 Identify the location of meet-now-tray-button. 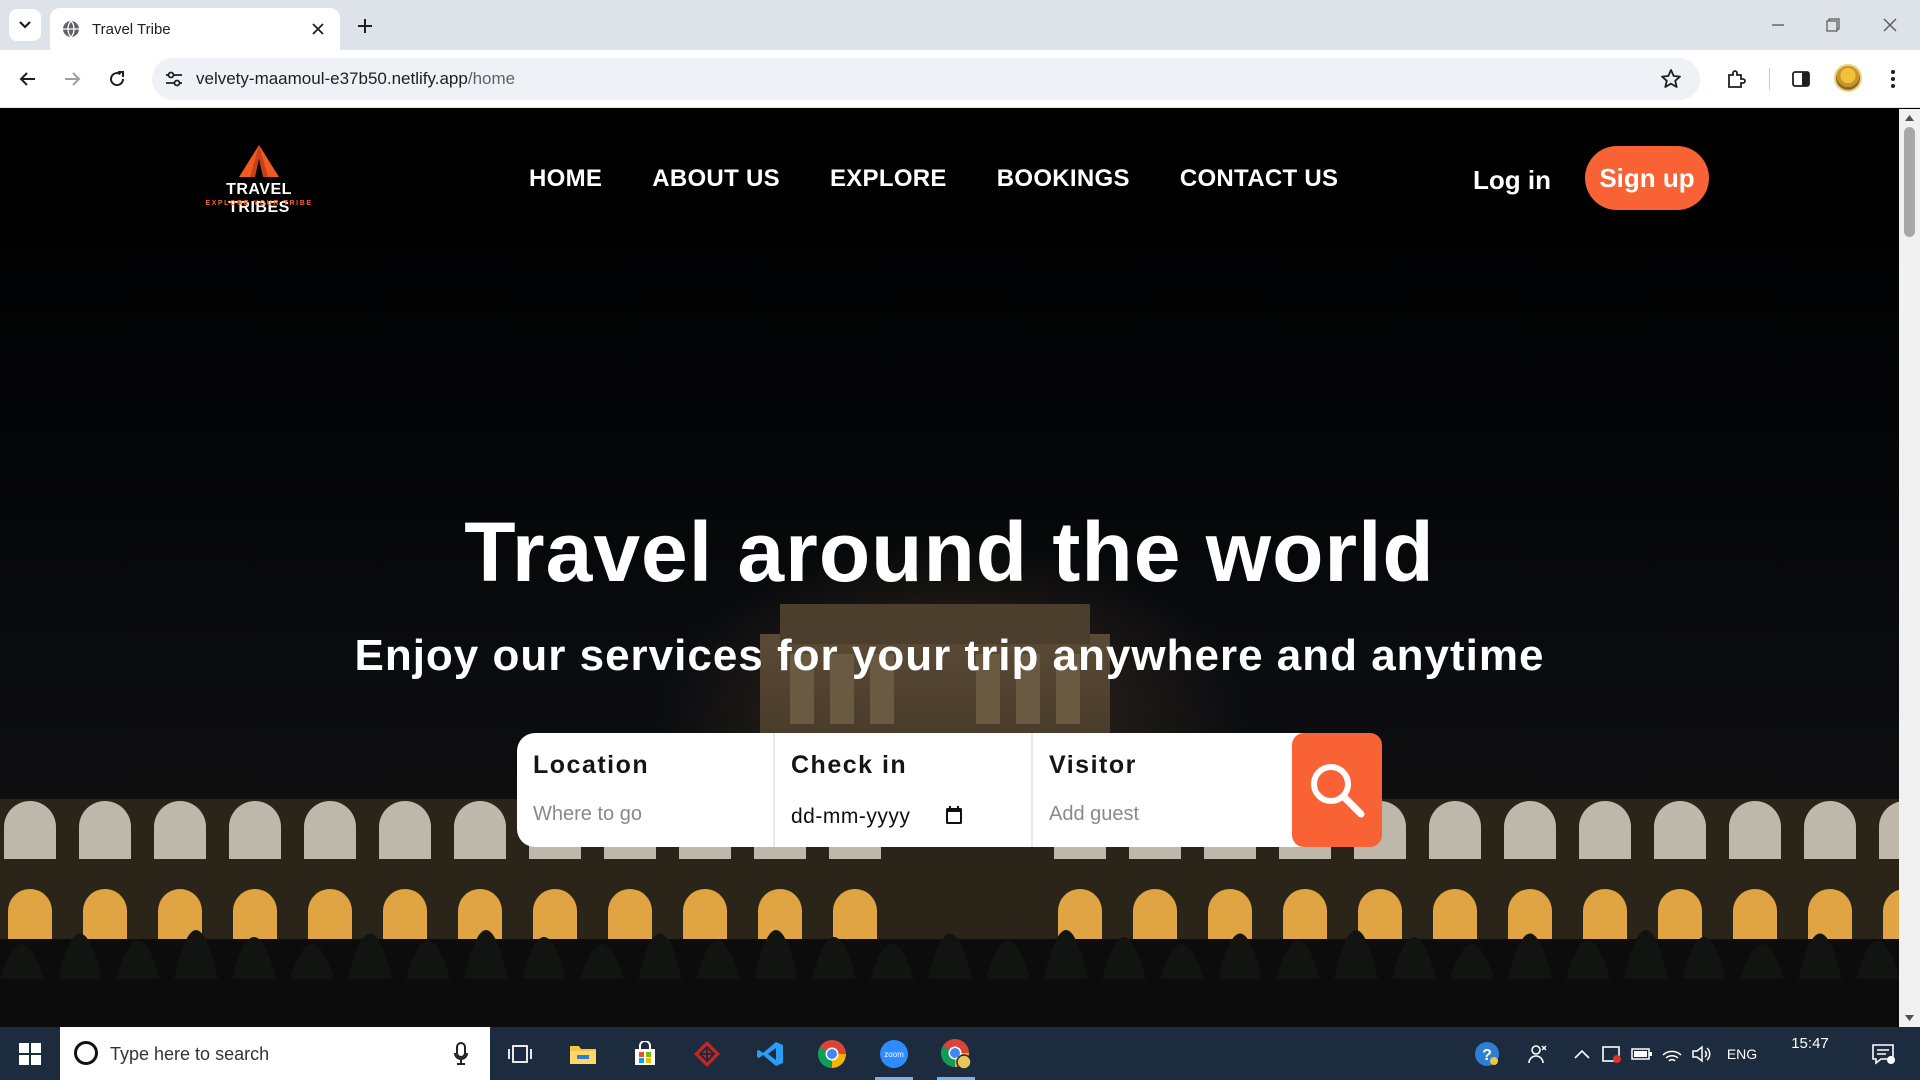
(1612, 1053).